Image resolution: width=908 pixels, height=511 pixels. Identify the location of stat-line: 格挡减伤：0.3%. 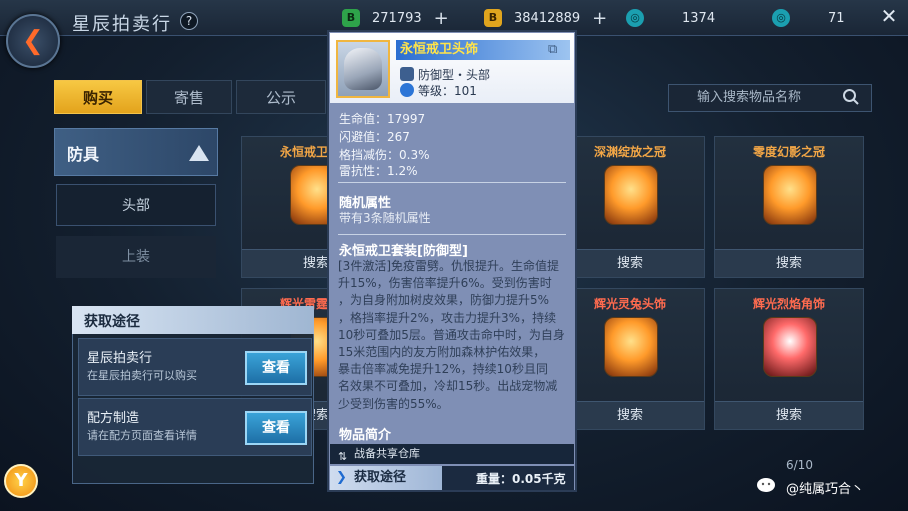
(384, 155).